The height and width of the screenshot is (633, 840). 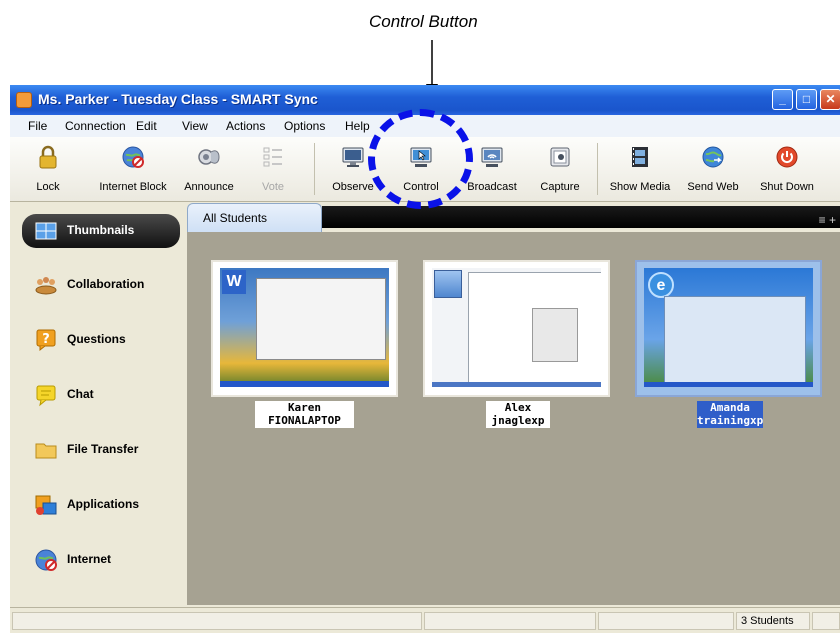 I want to click on questions-icon: ?, so click(x=46, y=340).